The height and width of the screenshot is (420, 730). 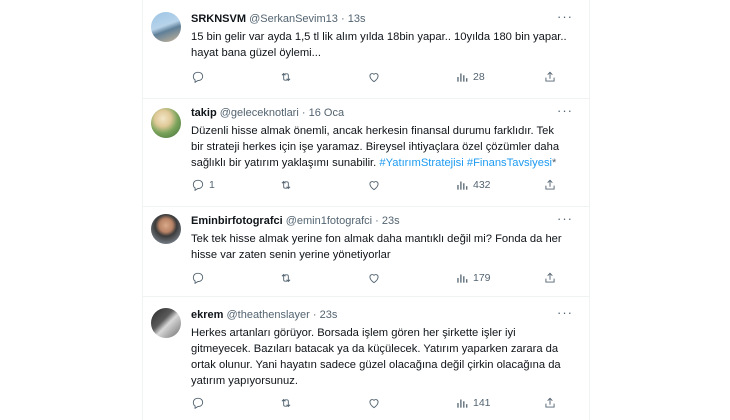 What do you see at coordinates (387, 280) in the screenshot?
I see `action-bar: 179` at bounding box center [387, 280].